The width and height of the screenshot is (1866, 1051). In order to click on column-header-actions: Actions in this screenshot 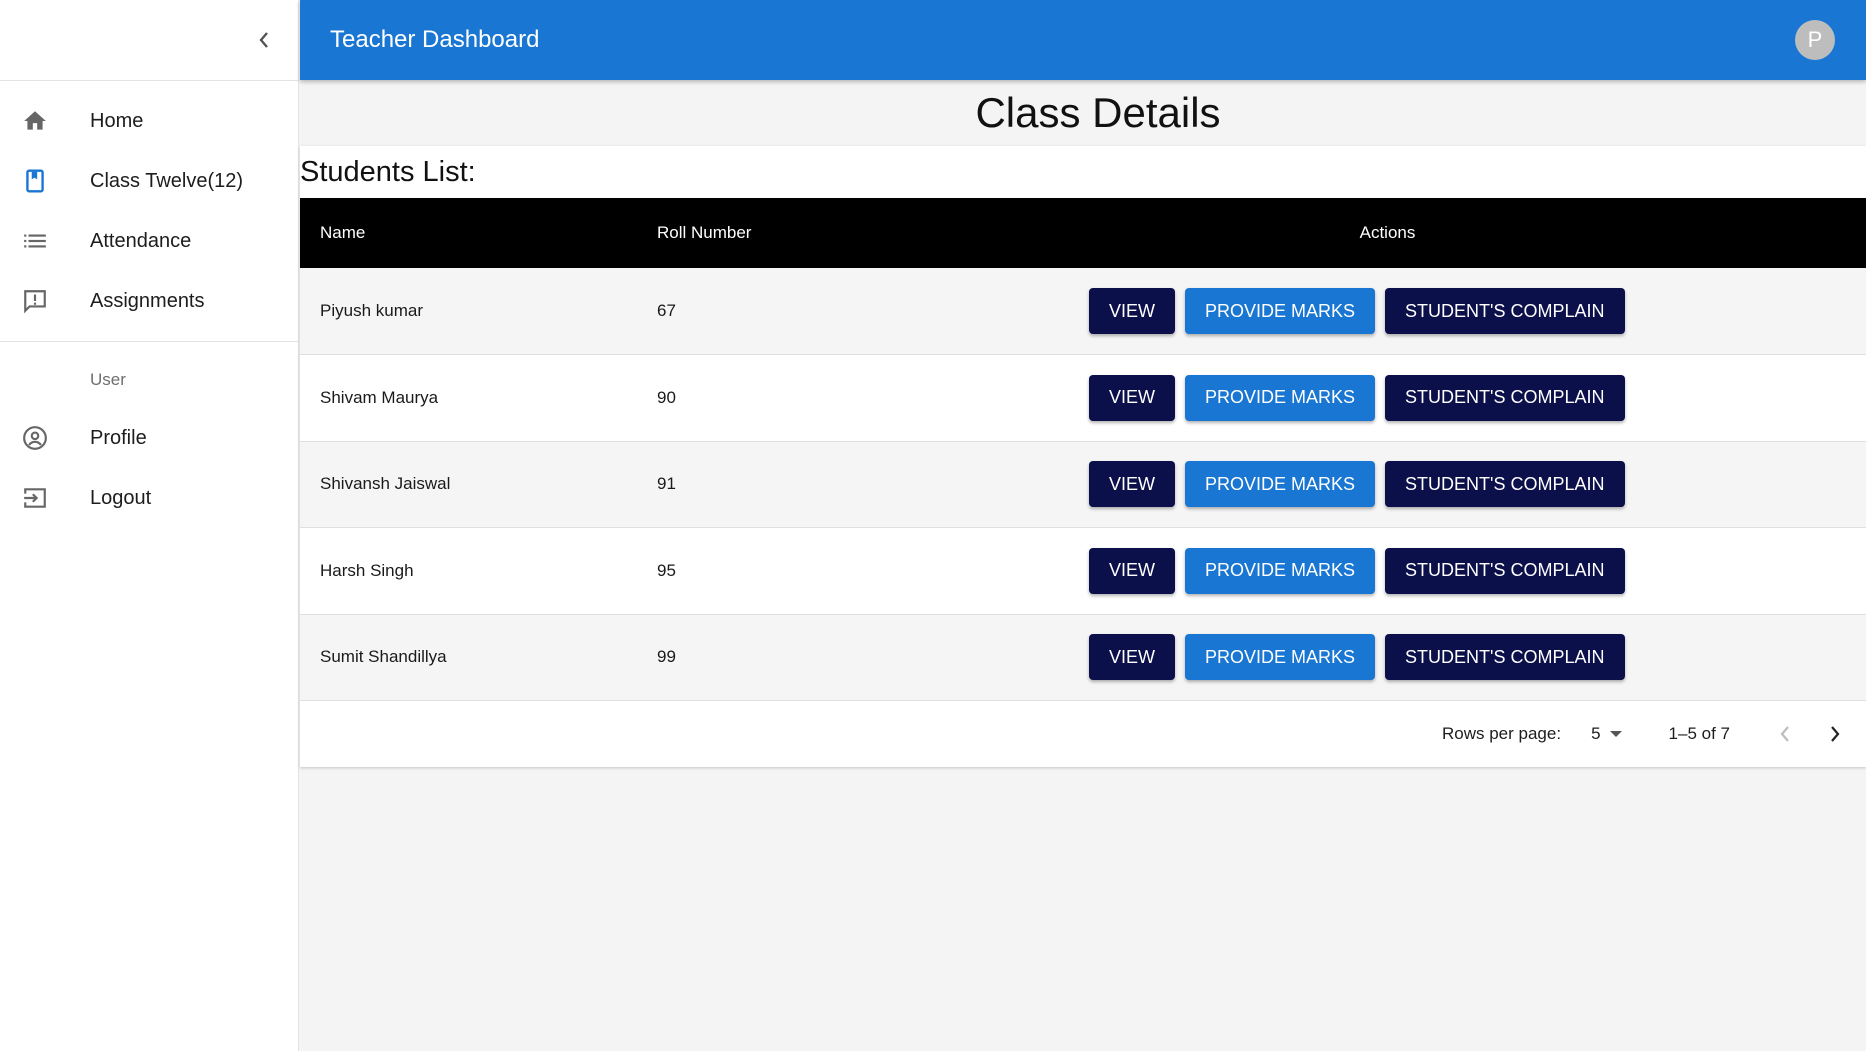, I will do `click(1387, 232)`.